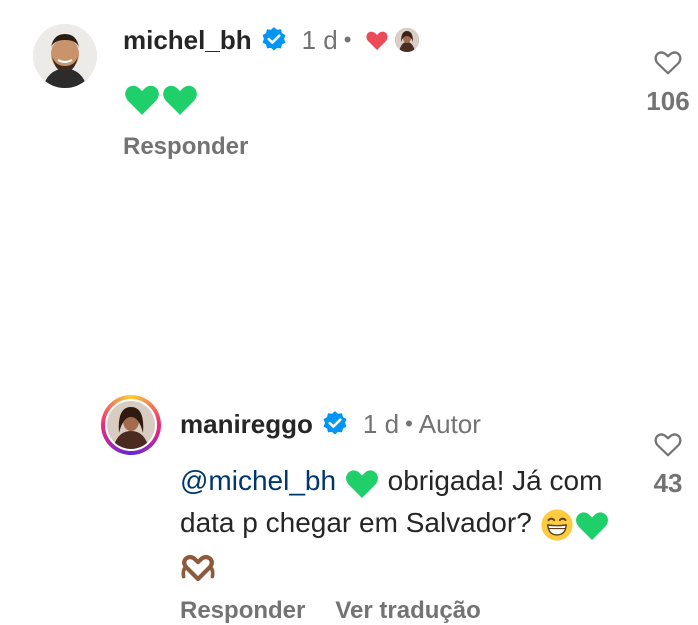  I want to click on comment-text: 💚💚, so click(161, 97).